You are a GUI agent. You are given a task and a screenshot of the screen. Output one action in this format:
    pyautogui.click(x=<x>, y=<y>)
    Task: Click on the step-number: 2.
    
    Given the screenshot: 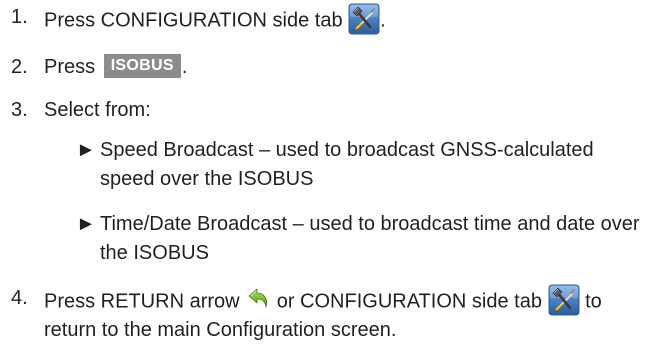 What is the action you would take?
    pyautogui.click(x=19, y=67)
    